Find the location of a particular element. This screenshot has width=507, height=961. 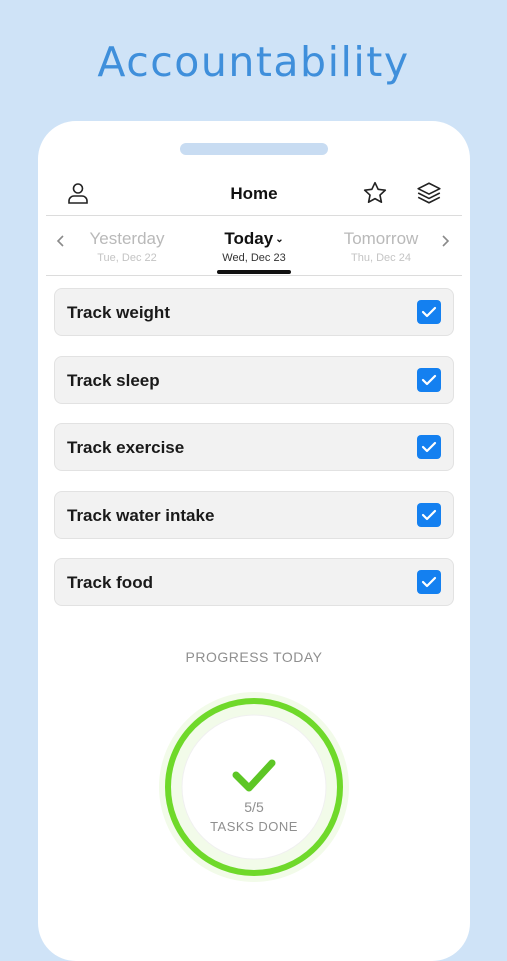

task-label: Track food is located at coordinates (110, 582).